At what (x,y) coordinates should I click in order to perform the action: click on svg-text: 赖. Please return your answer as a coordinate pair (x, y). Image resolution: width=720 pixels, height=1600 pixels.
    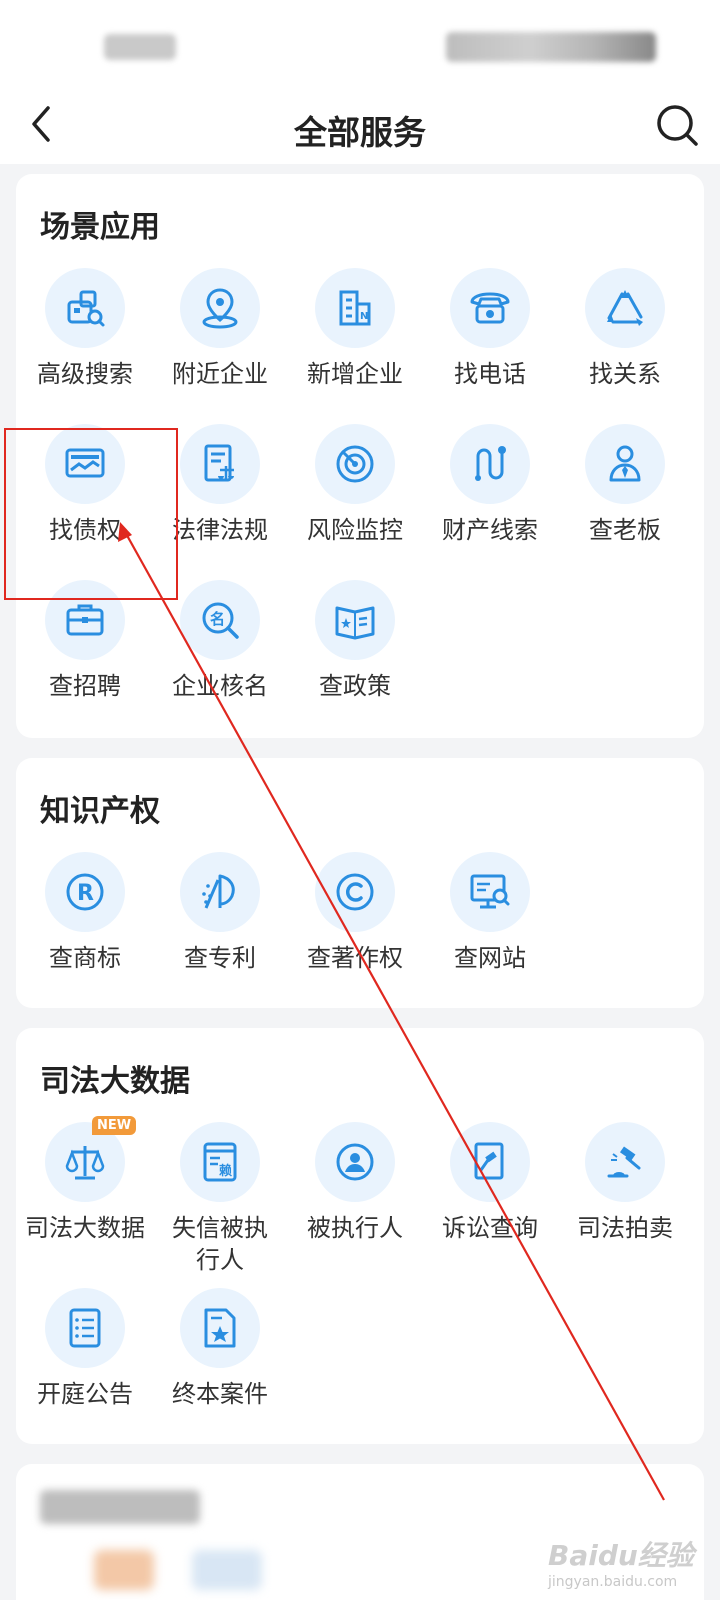
    Looking at the image, I should click on (225, 1171).